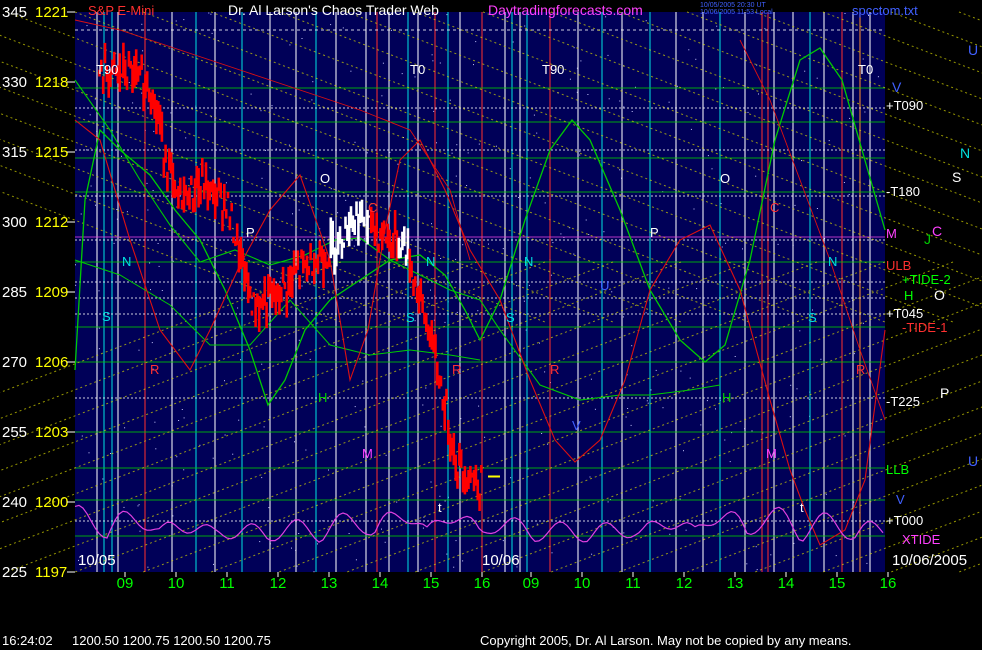 The width and height of the screenshot is (982, 650). Describe the element at coordinates (531, 583) in the screenshot. I see `hour-tick-label: 09` at that location.